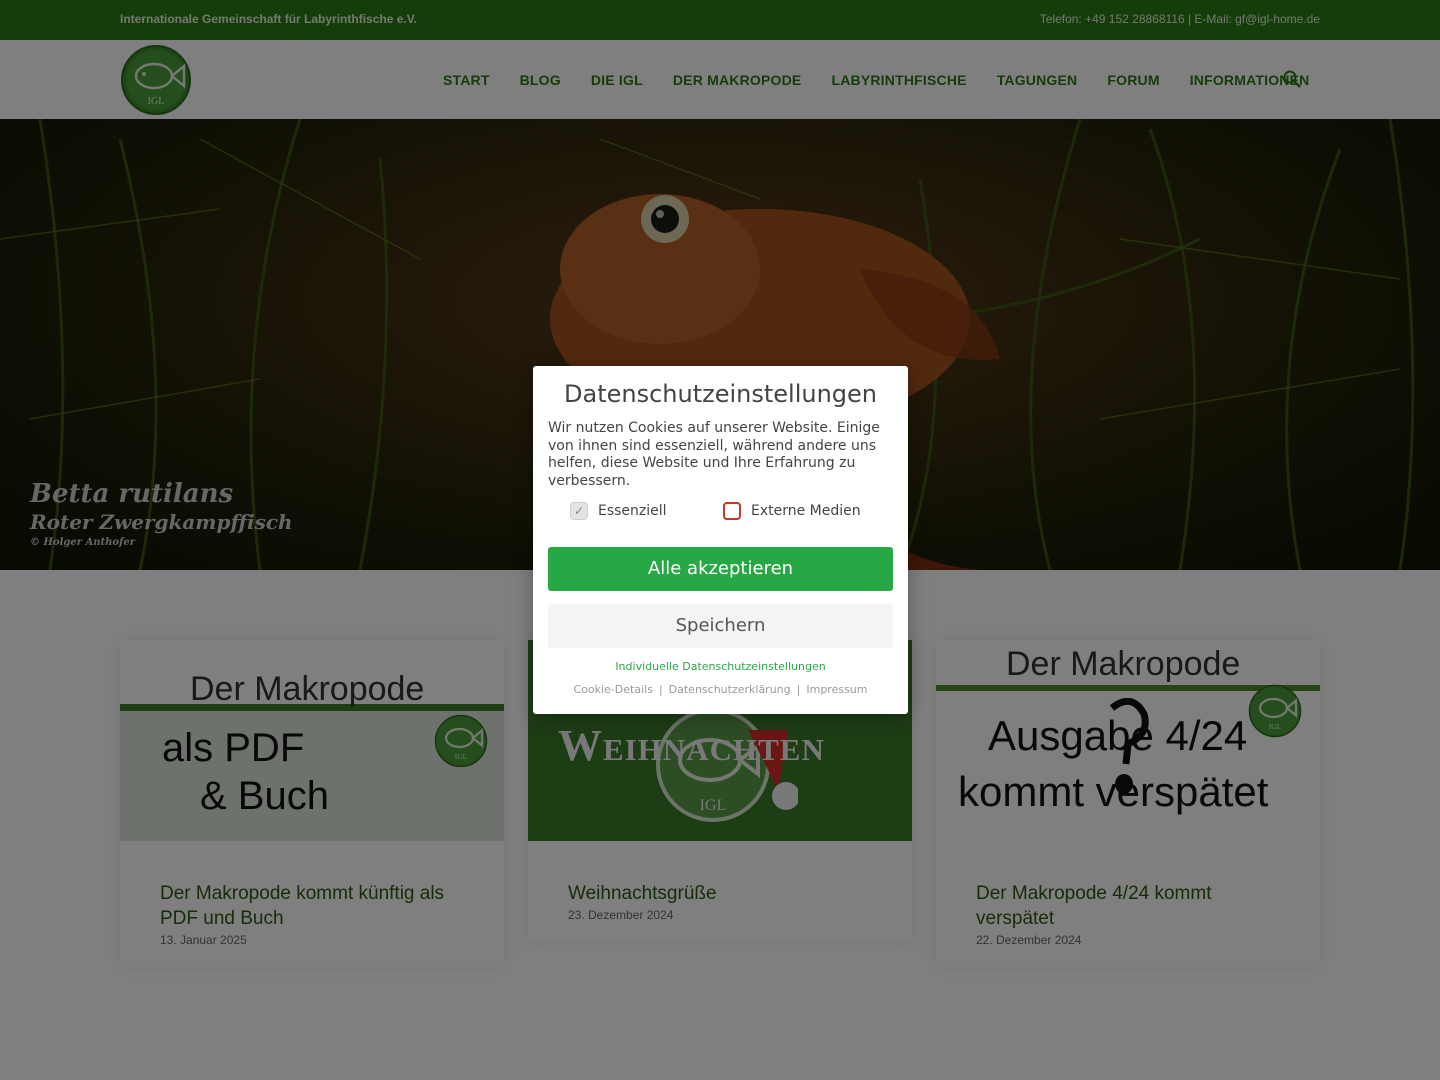 The height and width of the screenshot is (1080, 1440). I want to click on consent-checkboxes: ✓ Essenziell Externe Medien, so click(730, 513).